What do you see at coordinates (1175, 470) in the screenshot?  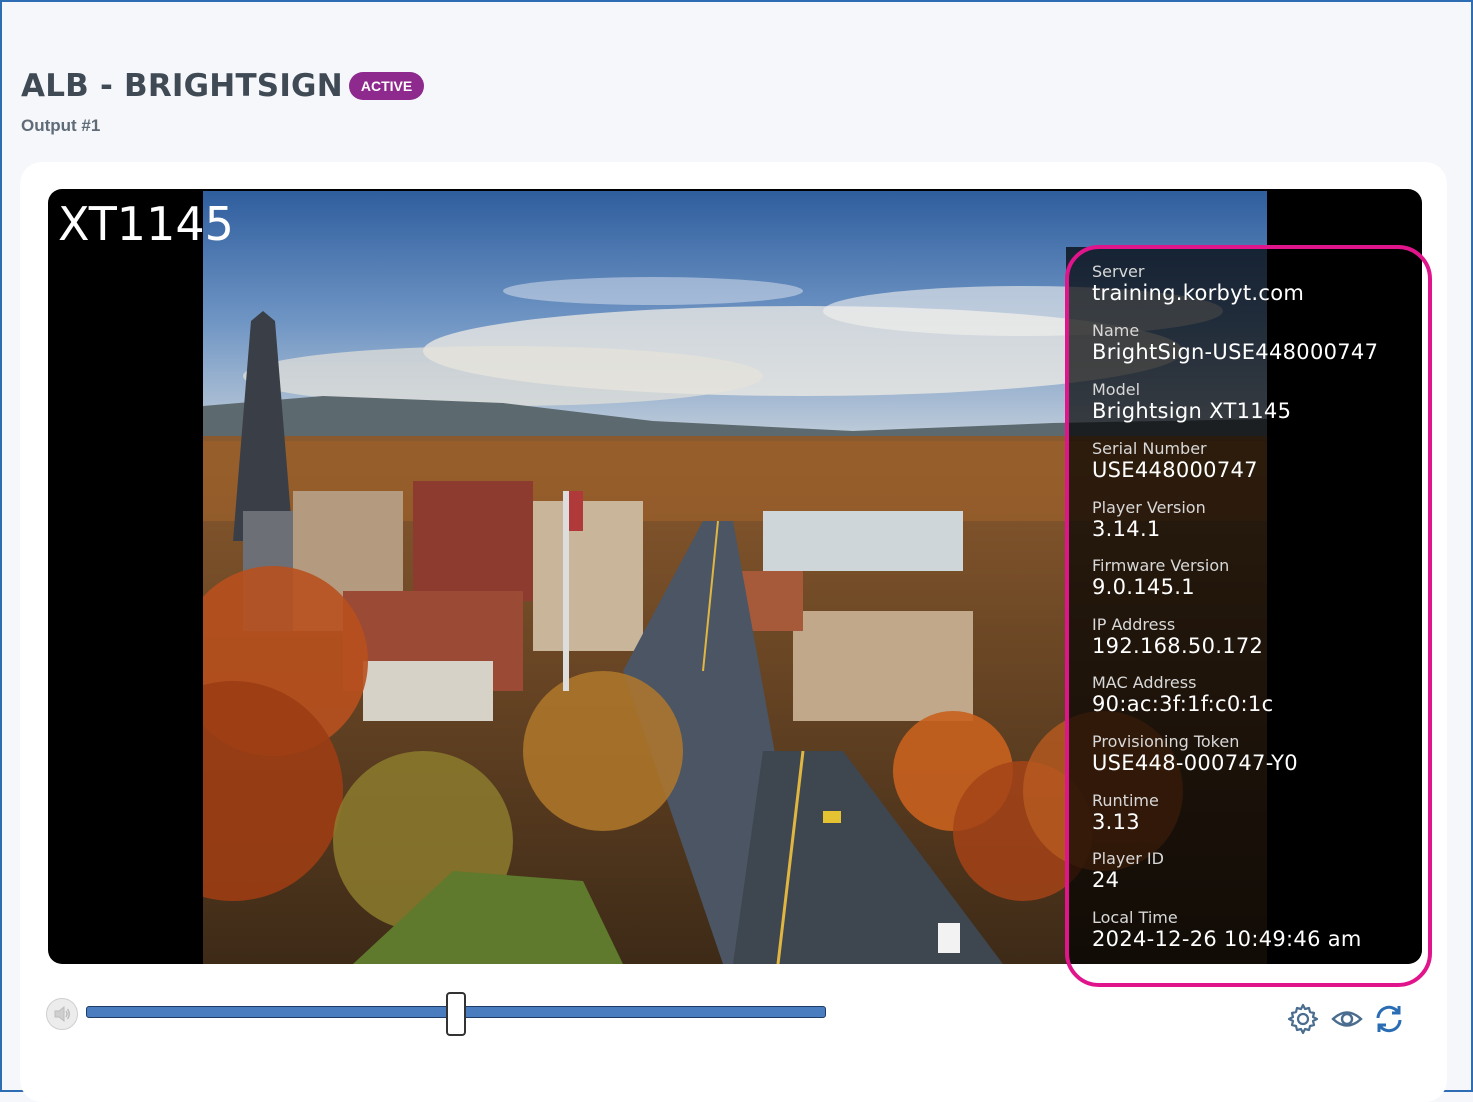 I see `info-value: USE448000747` at bounding box center [1175, 470].